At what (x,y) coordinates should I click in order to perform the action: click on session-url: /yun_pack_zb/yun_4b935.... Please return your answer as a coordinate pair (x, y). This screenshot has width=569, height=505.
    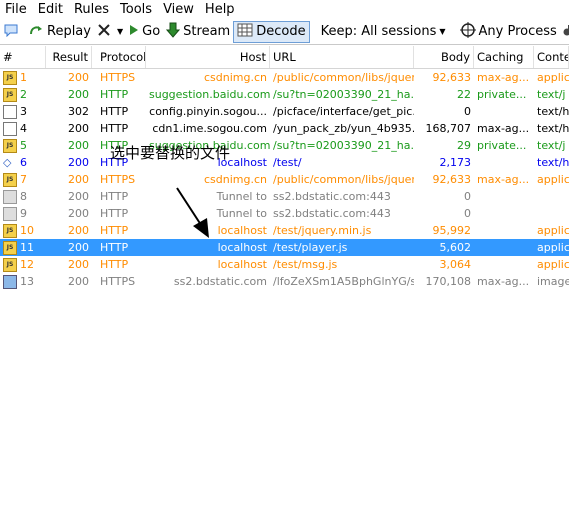
    Looking at the image, I should click on (343, 128).